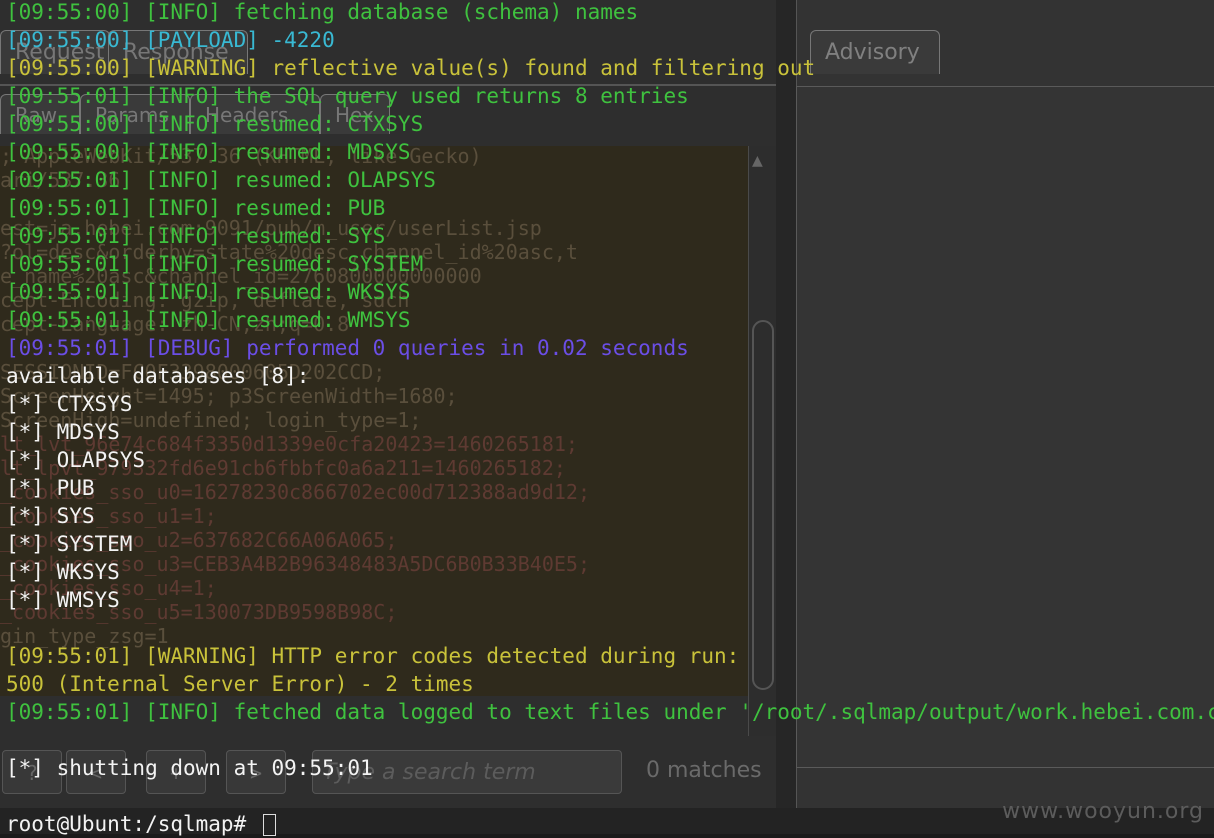  I want to click on terminal-line: [*] SYSTEM, so click(69, 544).